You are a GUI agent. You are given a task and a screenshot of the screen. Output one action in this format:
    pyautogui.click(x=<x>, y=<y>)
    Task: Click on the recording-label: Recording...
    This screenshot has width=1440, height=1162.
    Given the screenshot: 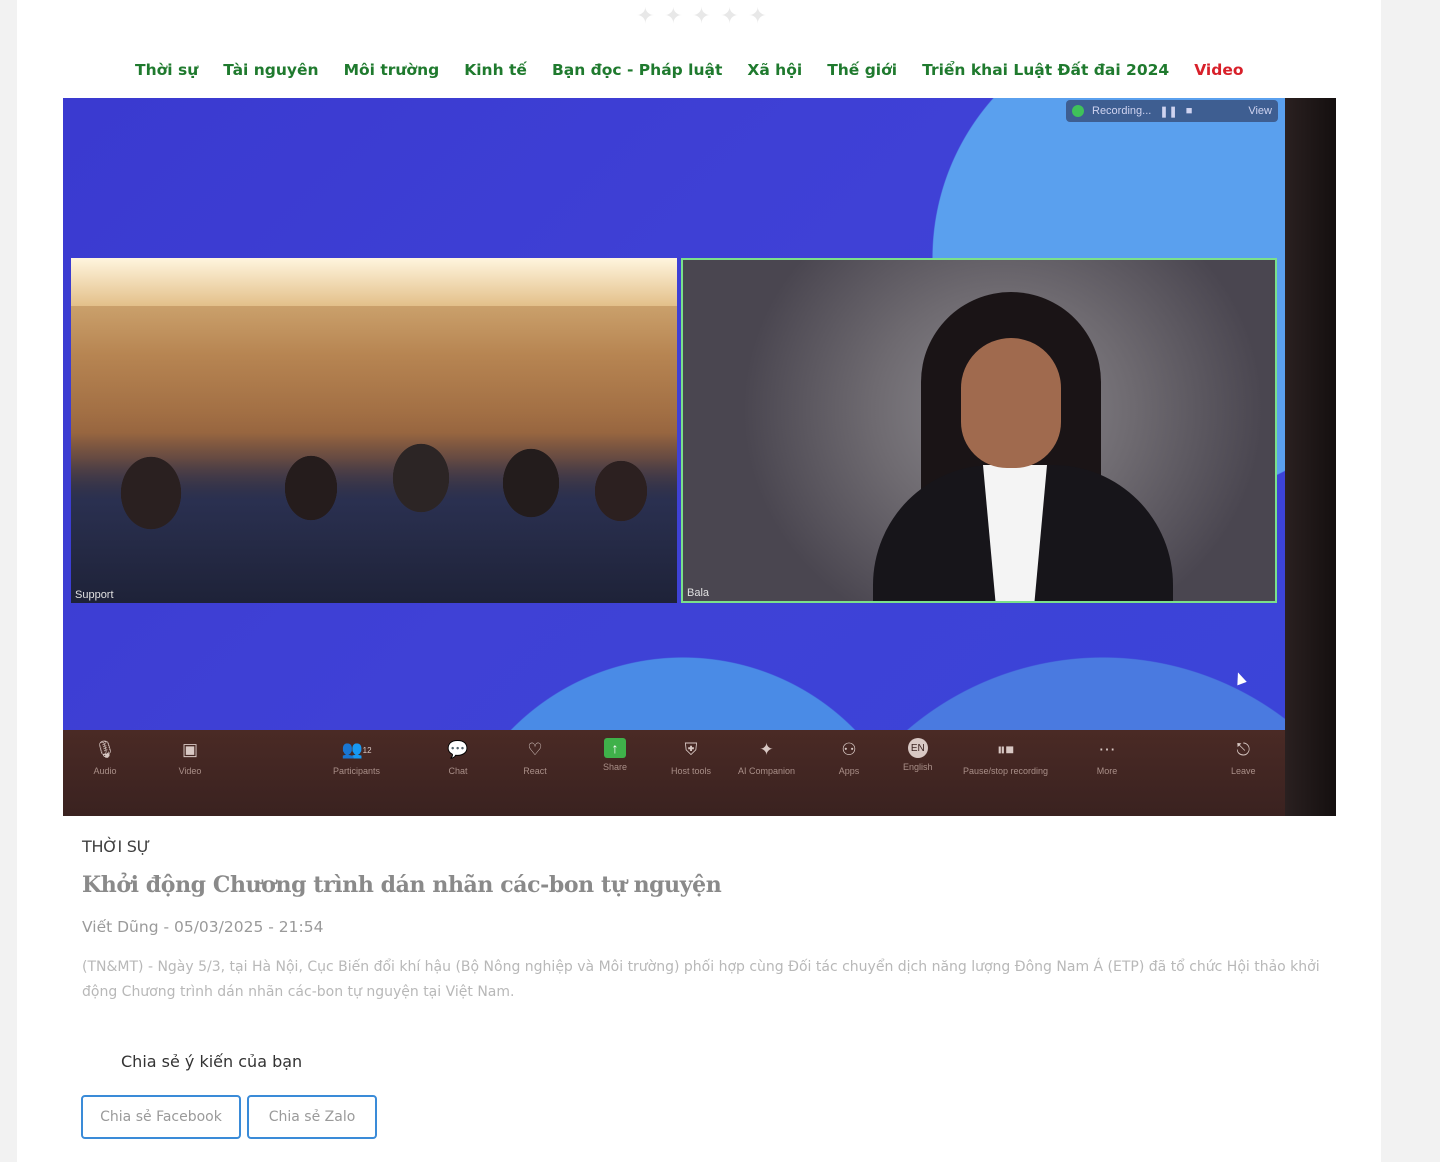 What is the action you would take?
    pyautogui.click(x=1122, y=111)
    